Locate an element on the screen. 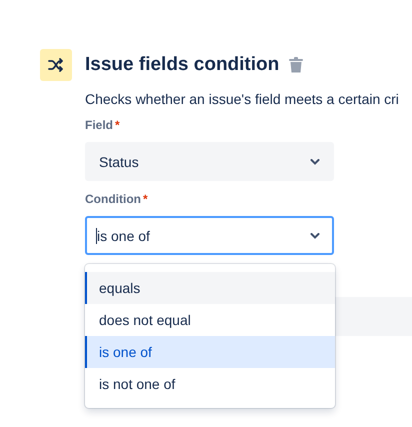 The image size is (412, 427). text-cursor is located at coordinates (96, 236).